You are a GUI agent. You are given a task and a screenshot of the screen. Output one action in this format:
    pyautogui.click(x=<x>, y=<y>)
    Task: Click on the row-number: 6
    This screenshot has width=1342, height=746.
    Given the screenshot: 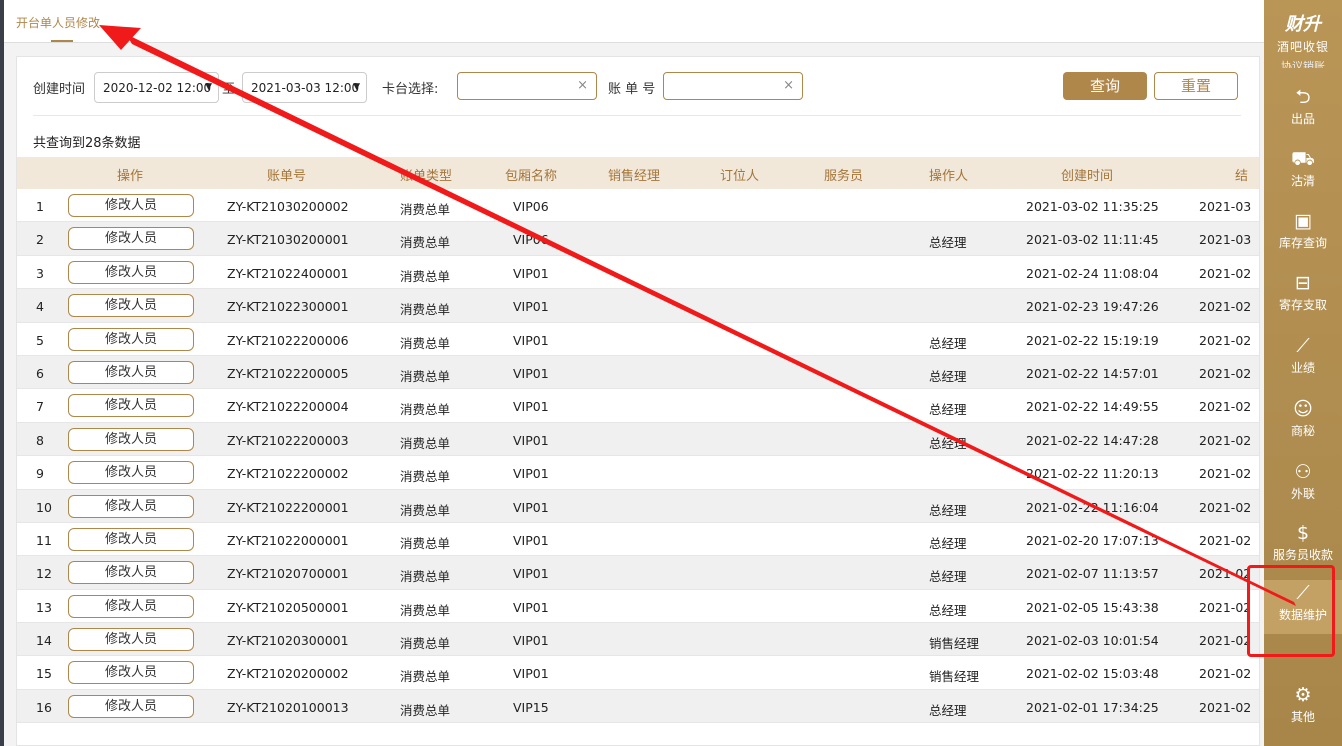 What is the action you would take?
    pyautogui.click(x=40, y=373)
    